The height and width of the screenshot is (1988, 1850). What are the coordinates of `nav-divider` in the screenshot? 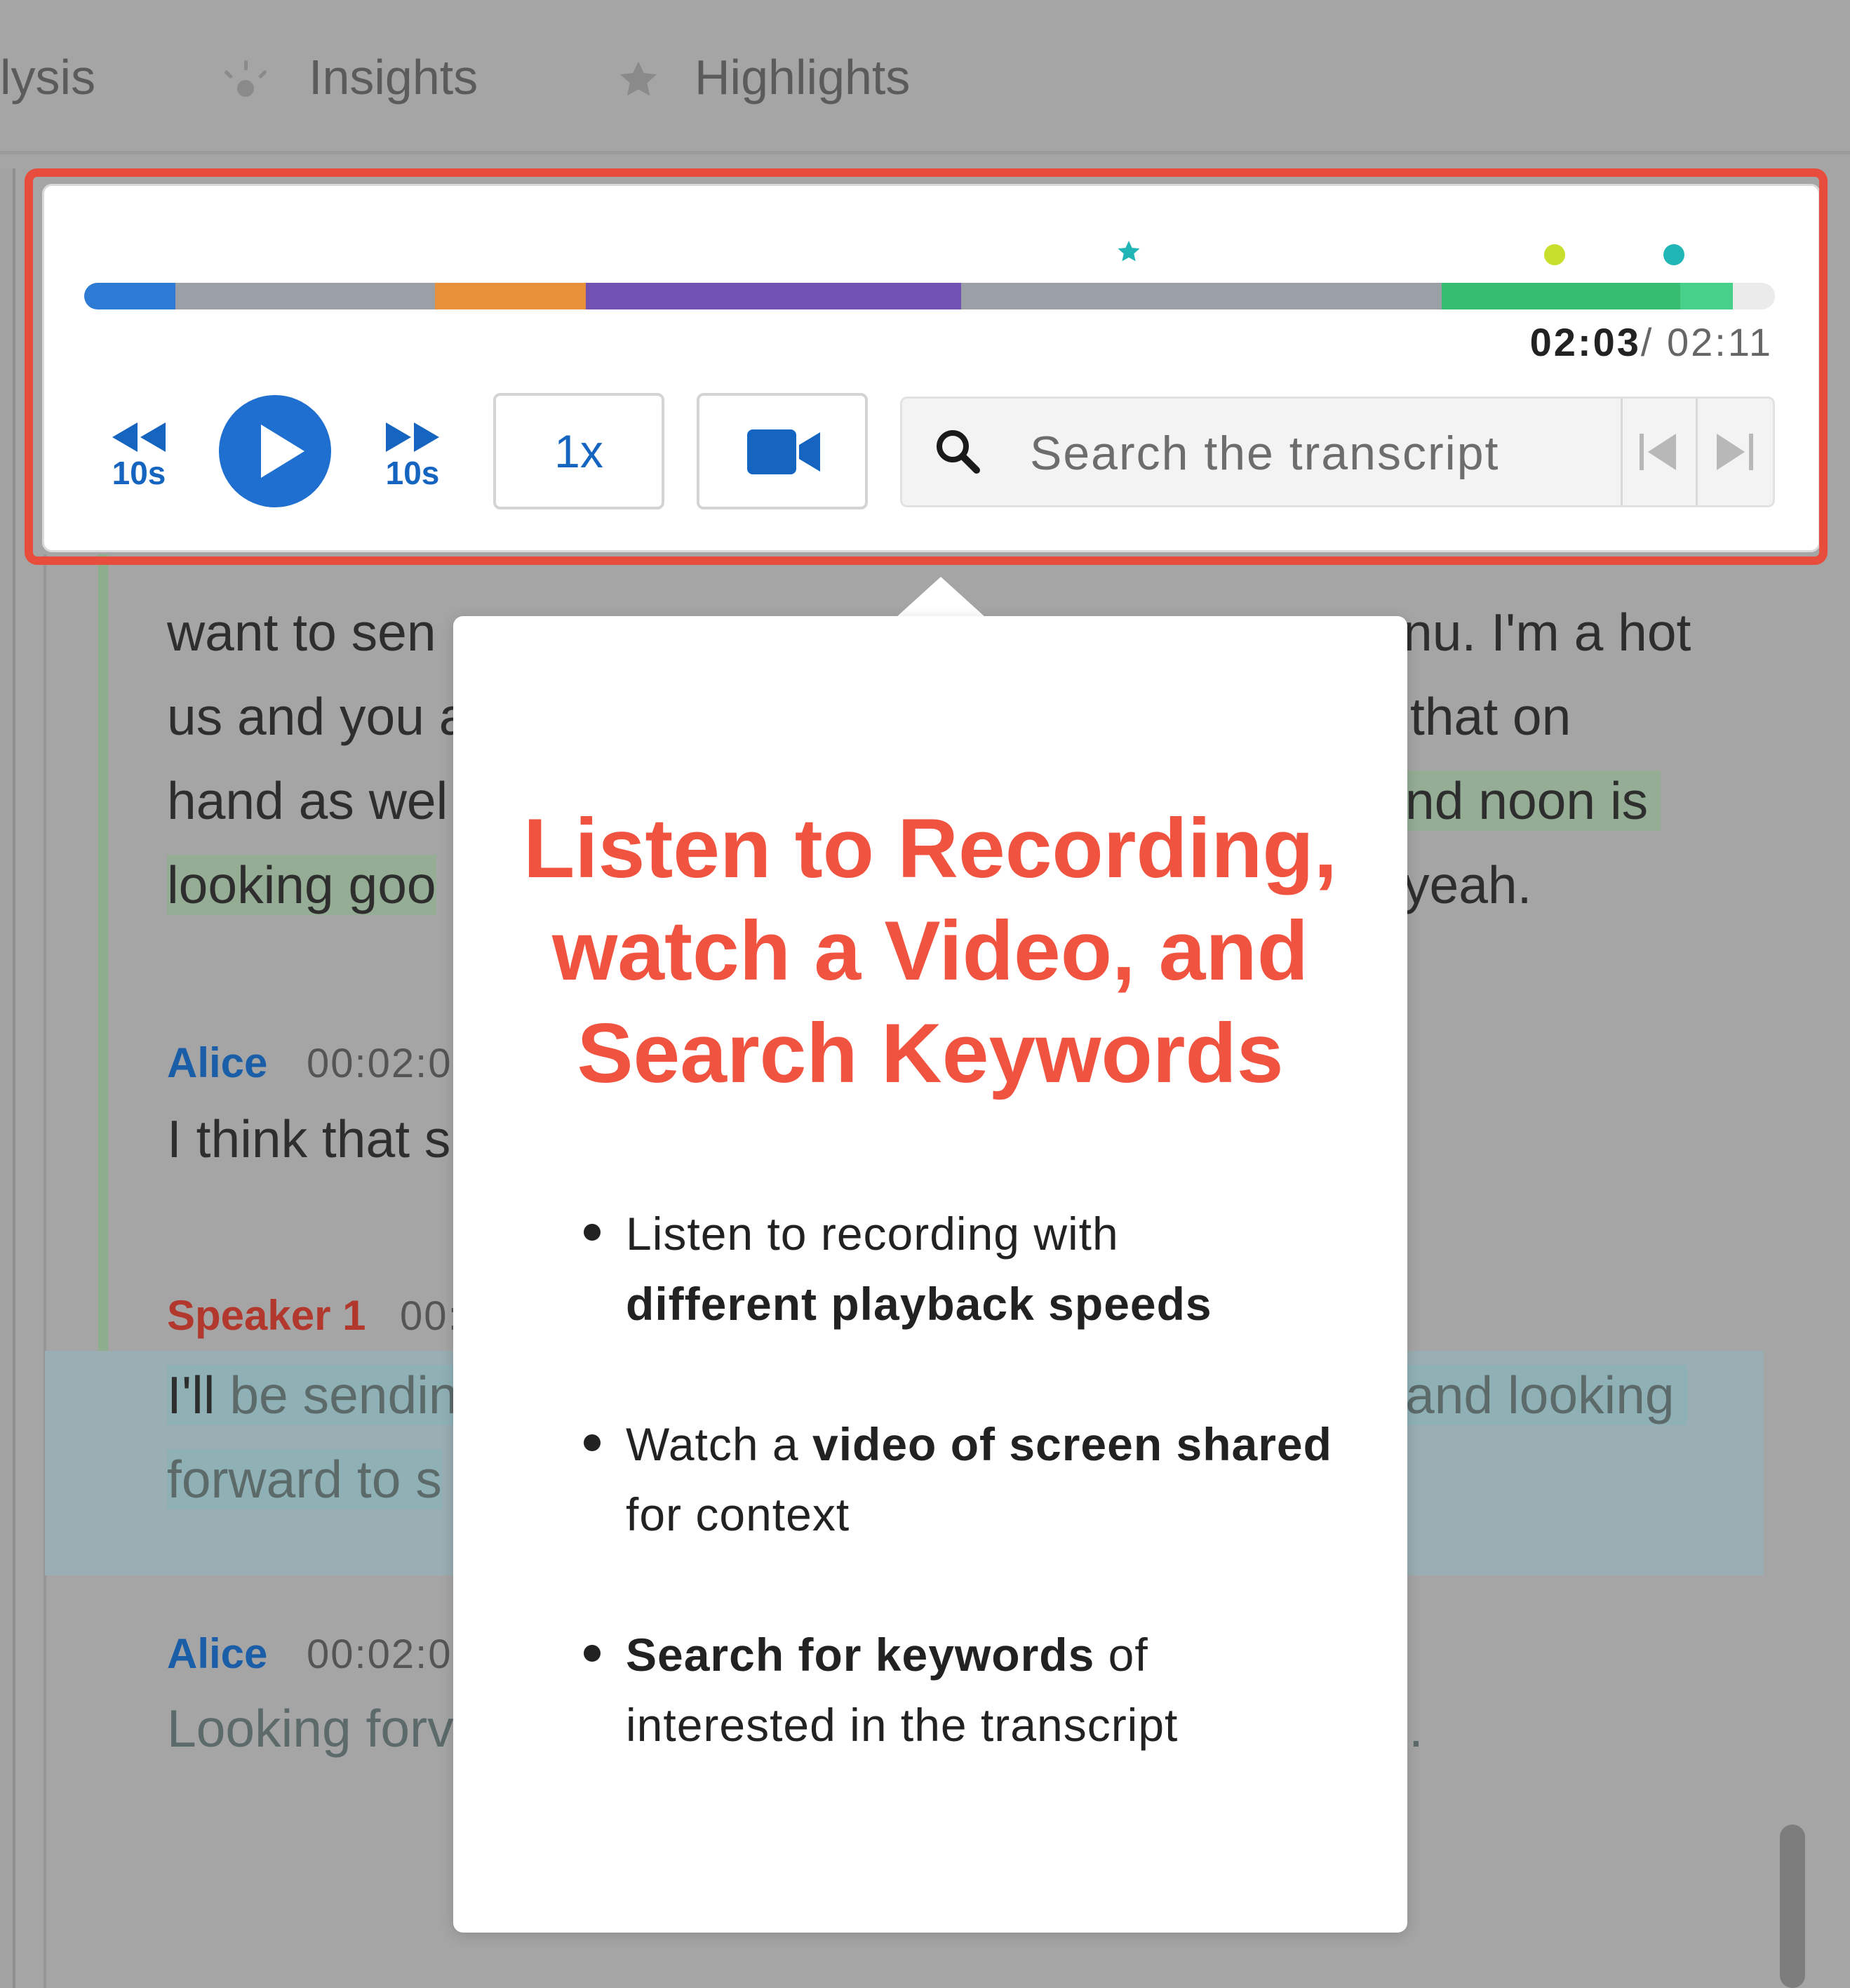 It's located at (1697, 452).